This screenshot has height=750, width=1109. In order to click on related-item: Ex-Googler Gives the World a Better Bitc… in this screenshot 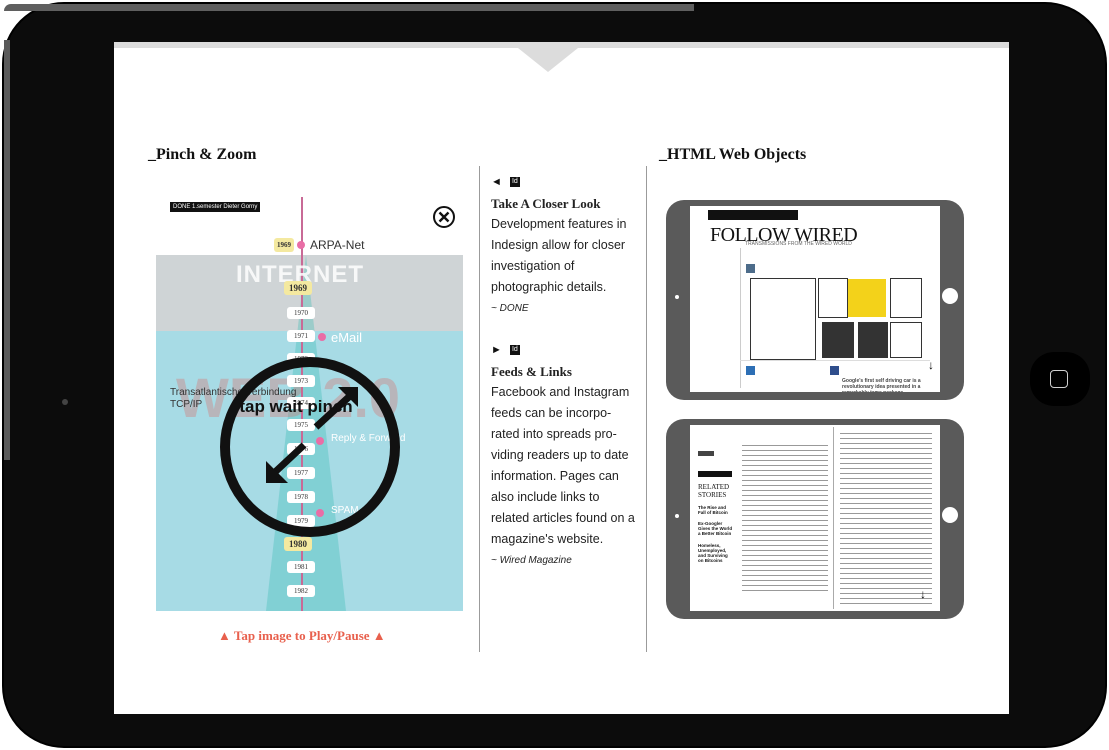, I will do `click(716, 528)`.